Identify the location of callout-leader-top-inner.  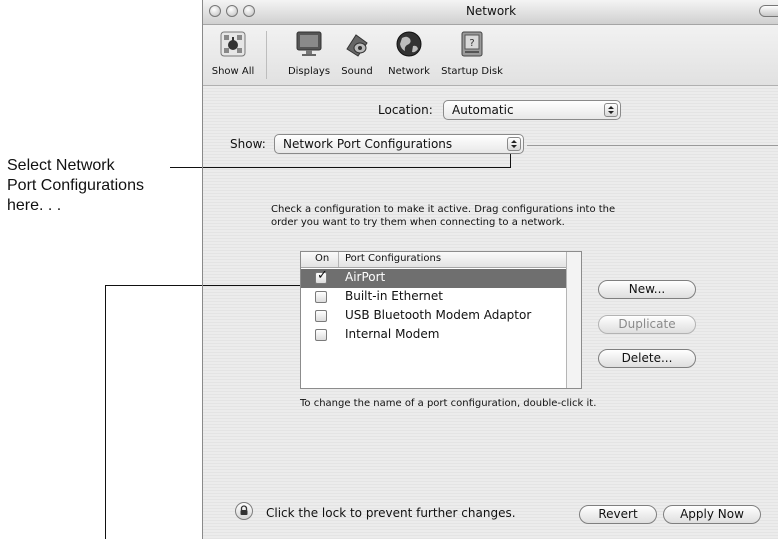
(357, 167).